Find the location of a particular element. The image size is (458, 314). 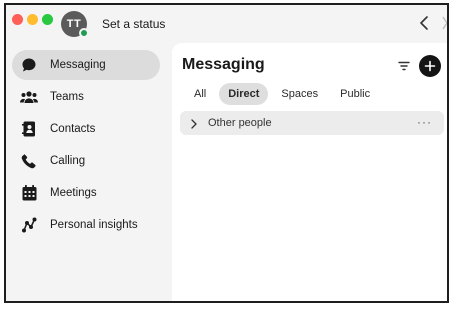

sidebar-item-personal-insights: Personal insights is located at coordinates (86, 225).